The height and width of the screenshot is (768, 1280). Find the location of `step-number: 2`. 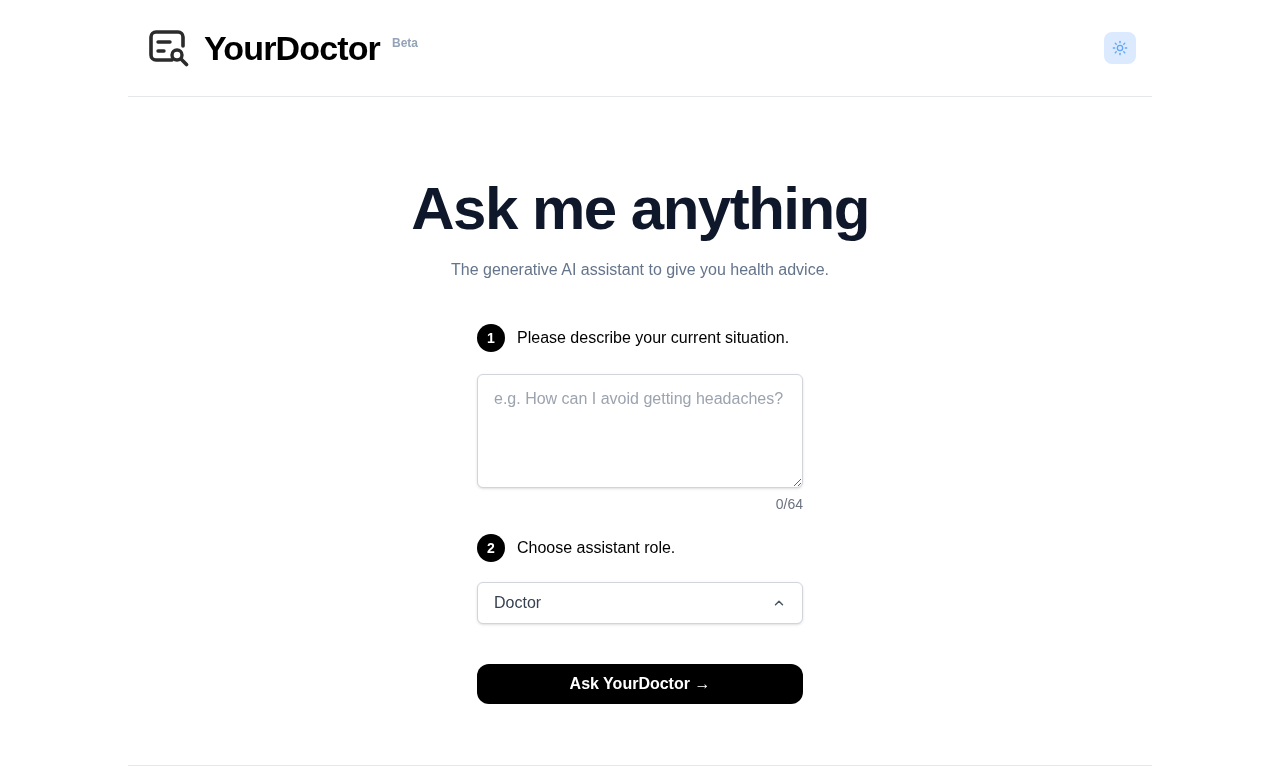

step-number: 2 is located at coordinates (491, 548).